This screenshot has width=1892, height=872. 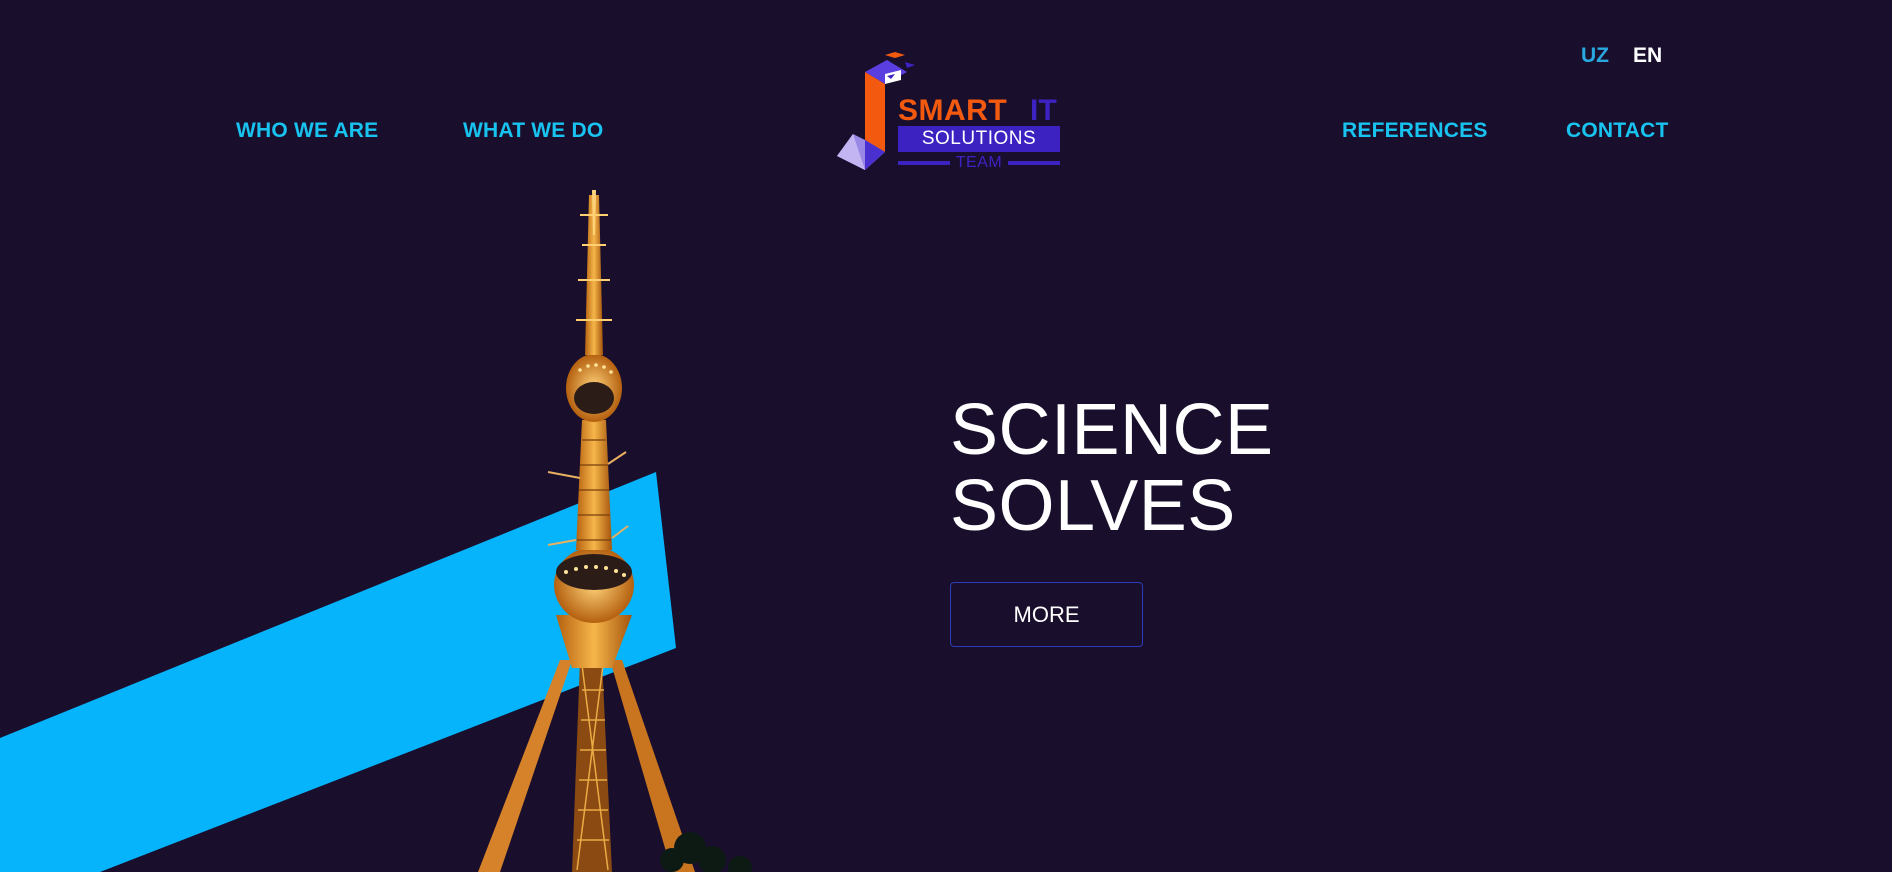 What do you see at coordinates (1034, 163) in the screenshot?
I see `logo-team-line-right` at bounding box center [1034, 163].